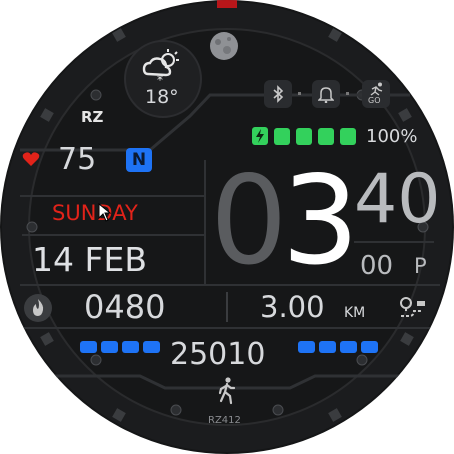 The image size is (454, 454). What do you see at coordinates (413, 309) in the screenshot?
I see `route-map-icon` at bounding box center [413, 309].